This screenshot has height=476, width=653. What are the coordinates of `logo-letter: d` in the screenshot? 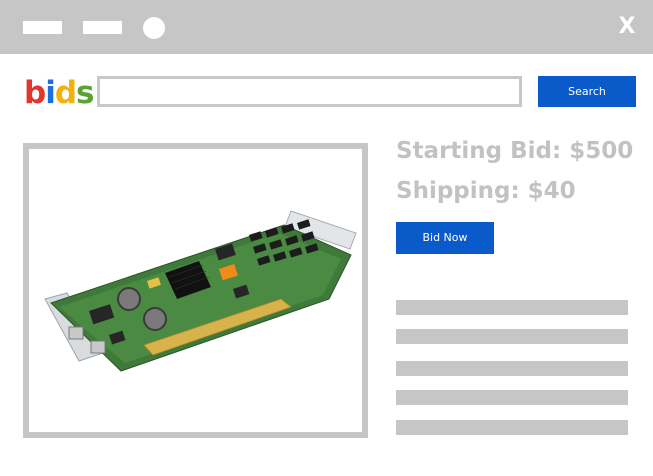 It's located at (65, 93).